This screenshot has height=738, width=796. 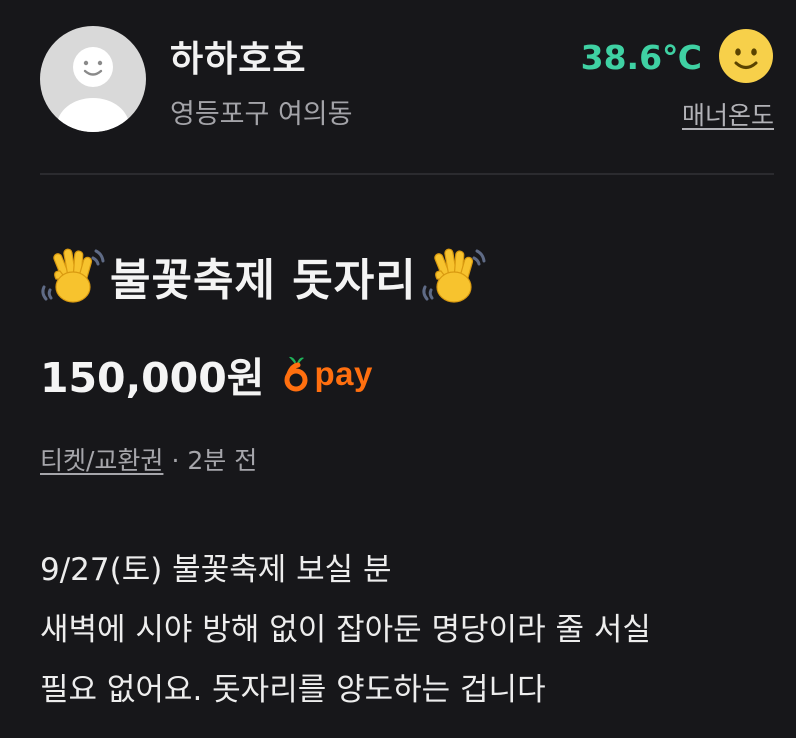 What do you see at coordinates (216, 570) in the screenshot?
I see `description-line: 9/27(토) 불꽃축제 보실 분` at bounding box center [216, 570].